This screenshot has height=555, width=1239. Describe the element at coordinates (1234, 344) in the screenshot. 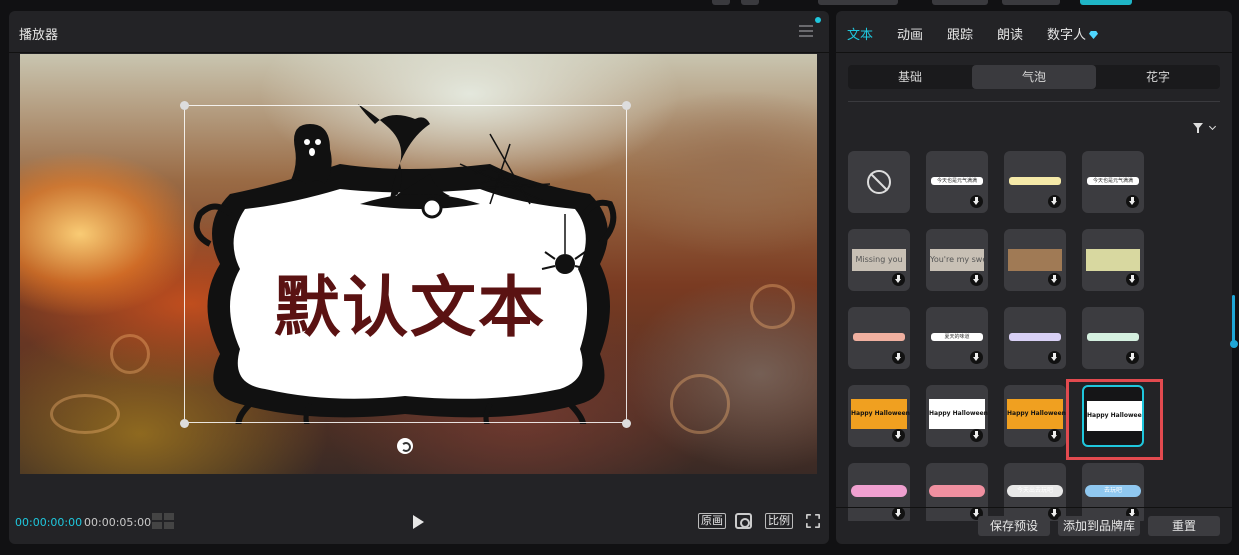

I see `scrollbar-thumb` at that location.